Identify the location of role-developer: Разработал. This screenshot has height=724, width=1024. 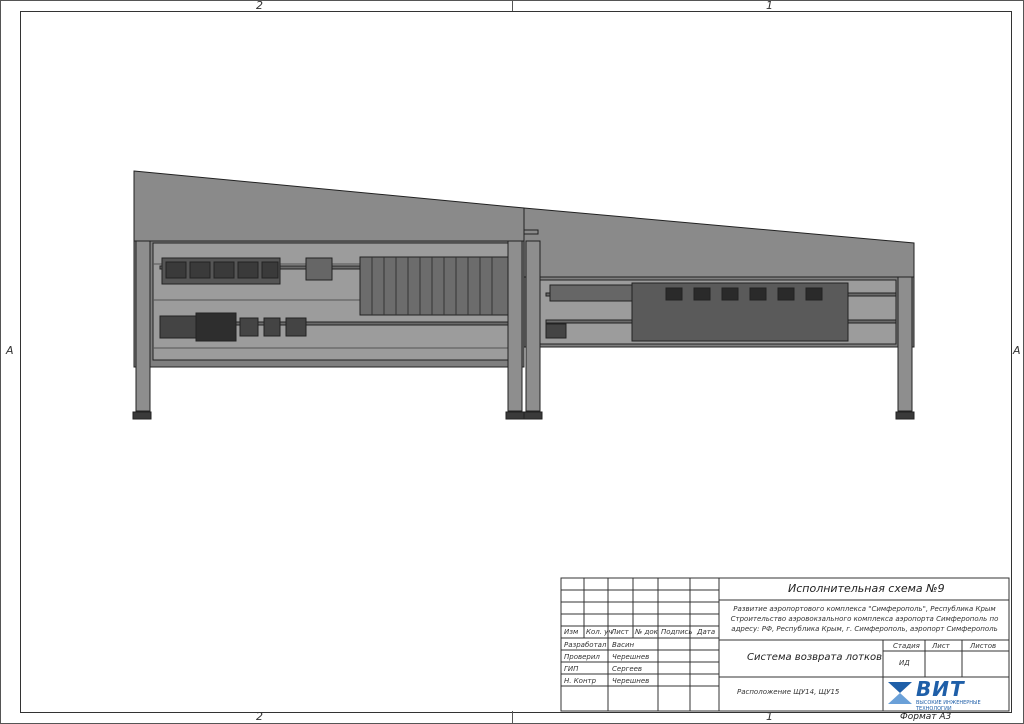
(585, 645).